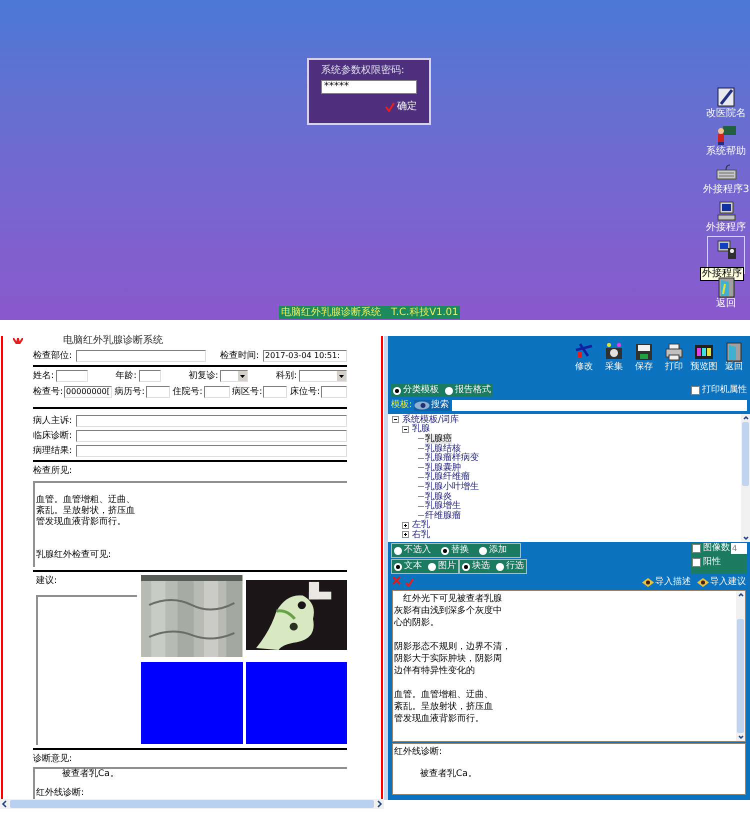 The width and height of the screenshot is (750, 814). I want to click on field-label: 姓名:, so click(43, 376).